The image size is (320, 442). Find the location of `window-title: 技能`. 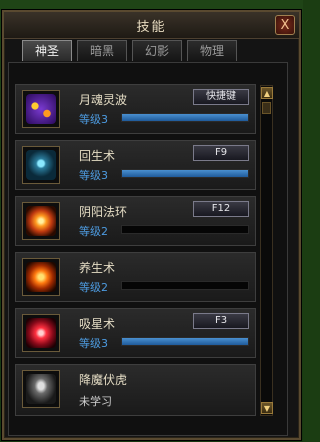

window-title: 技能 is located at coordinates (151, 27).